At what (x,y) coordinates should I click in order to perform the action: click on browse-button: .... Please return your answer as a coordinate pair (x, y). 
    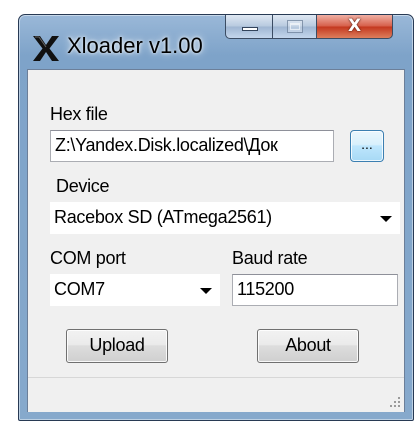
    Looking at the image, I should click on (367, 146).